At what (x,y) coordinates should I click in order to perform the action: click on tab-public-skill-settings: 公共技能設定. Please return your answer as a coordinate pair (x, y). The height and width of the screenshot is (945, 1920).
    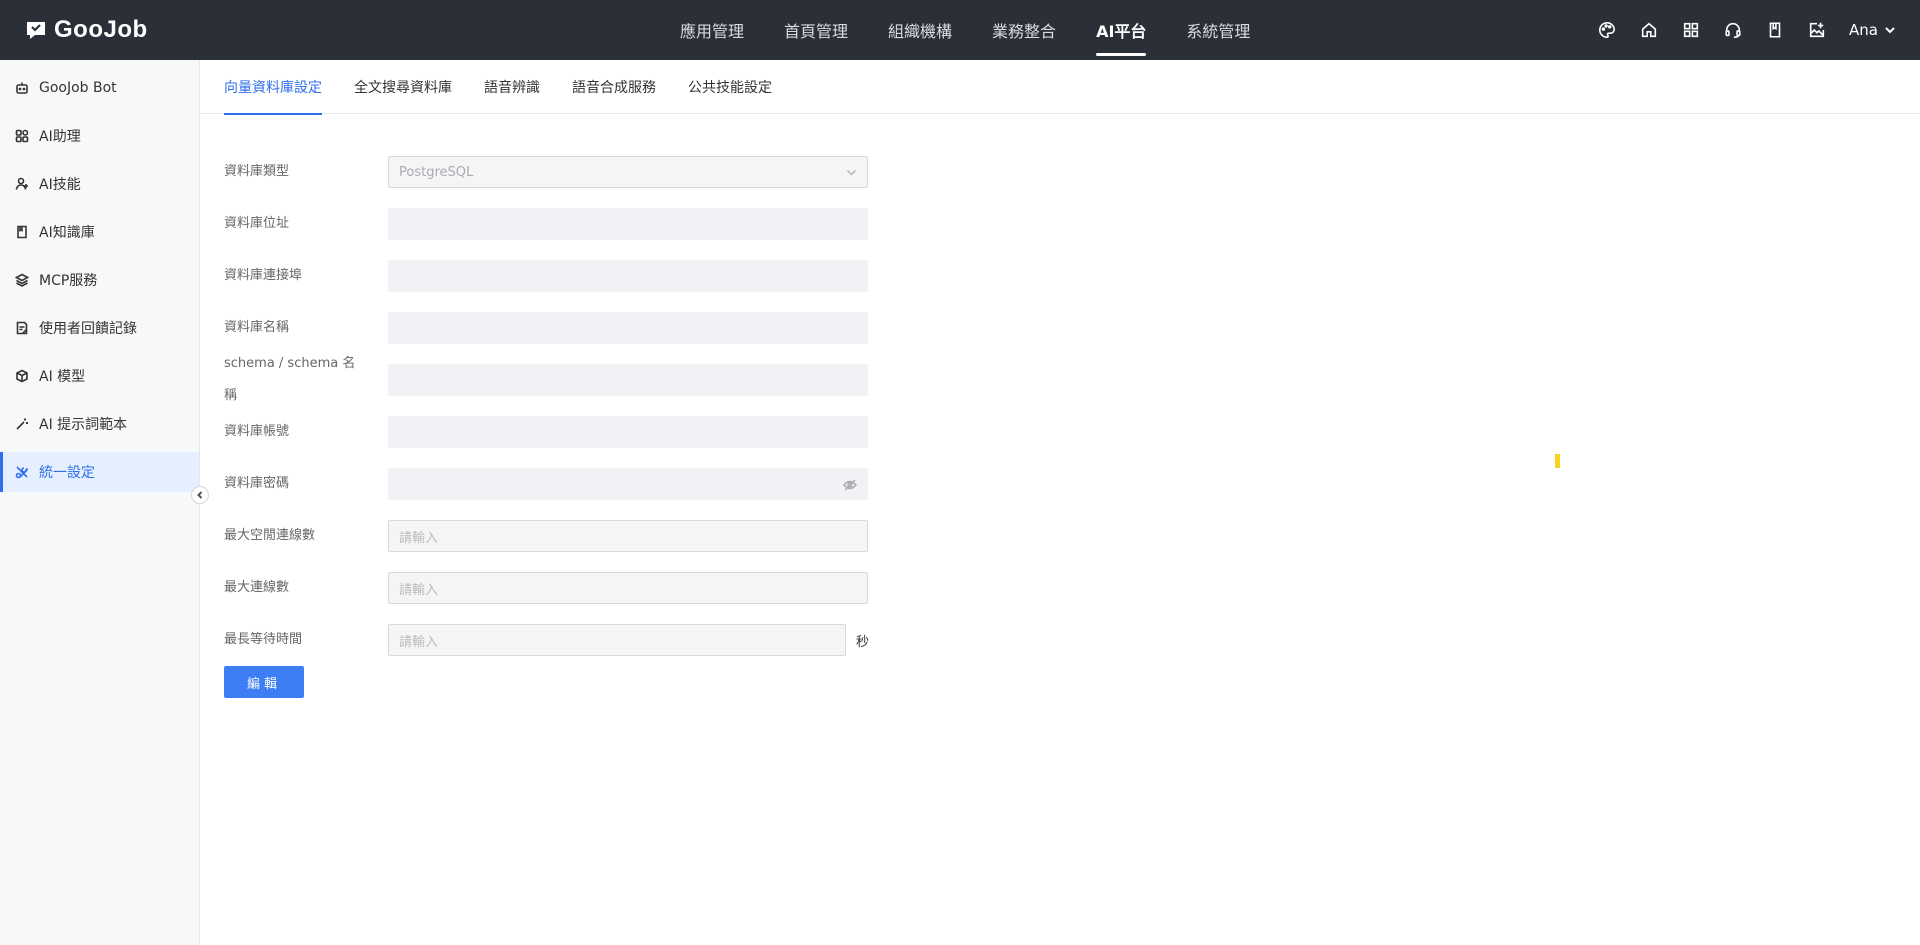
    Looking at the image, I should click on (730, 87).